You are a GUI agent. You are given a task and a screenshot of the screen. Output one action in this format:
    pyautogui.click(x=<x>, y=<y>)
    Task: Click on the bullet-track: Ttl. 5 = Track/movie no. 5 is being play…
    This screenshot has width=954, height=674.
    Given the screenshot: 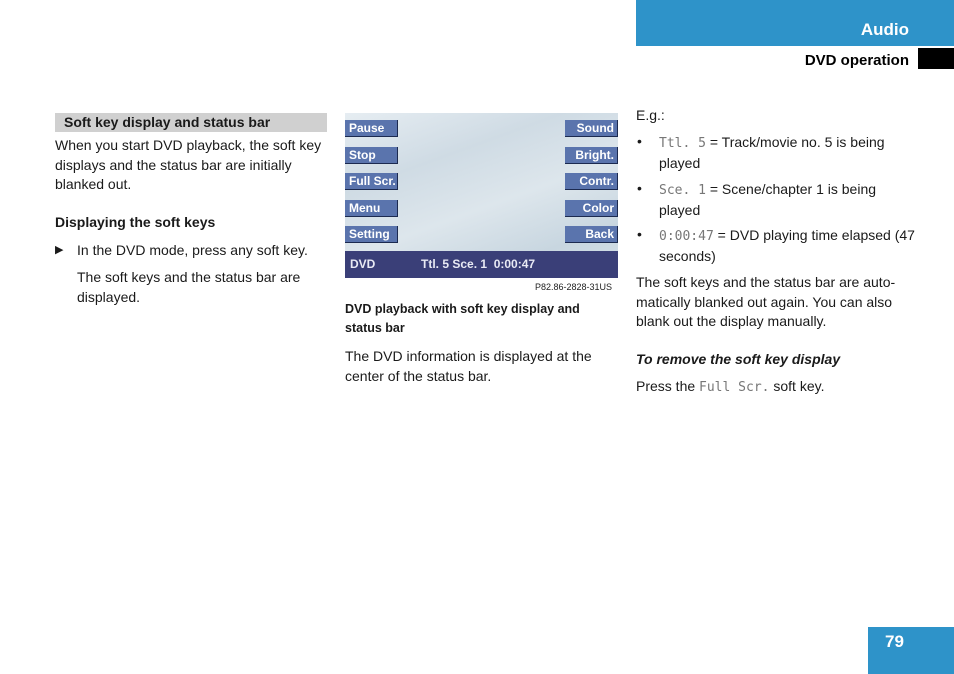 What is the action you would take?
    pyautogui.click(x=772, y=152)
    